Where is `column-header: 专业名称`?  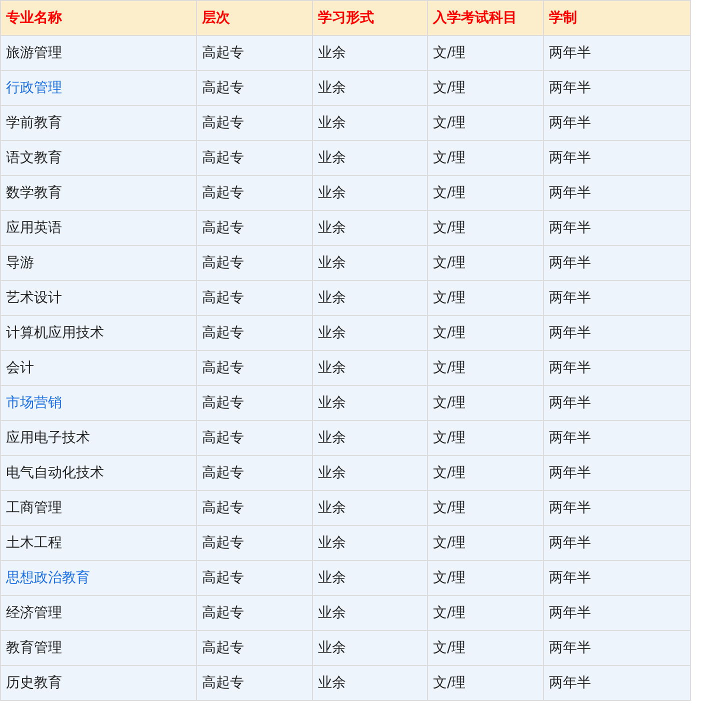
column-header: 专业名称 is located at coordinates (98, 18).